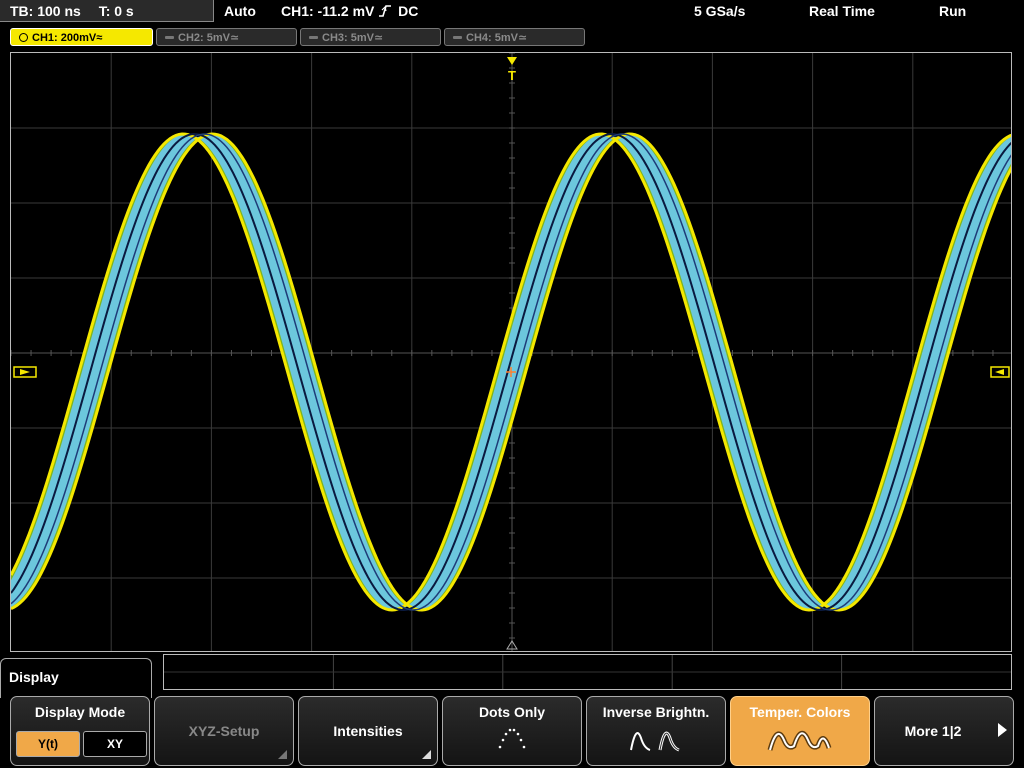 The width and height of the screenshot is (1024, 768). What do you see at coordinates (587, 672) in the screenshot?
I see `lower-grid-panel` at bounding box center [587, 672].